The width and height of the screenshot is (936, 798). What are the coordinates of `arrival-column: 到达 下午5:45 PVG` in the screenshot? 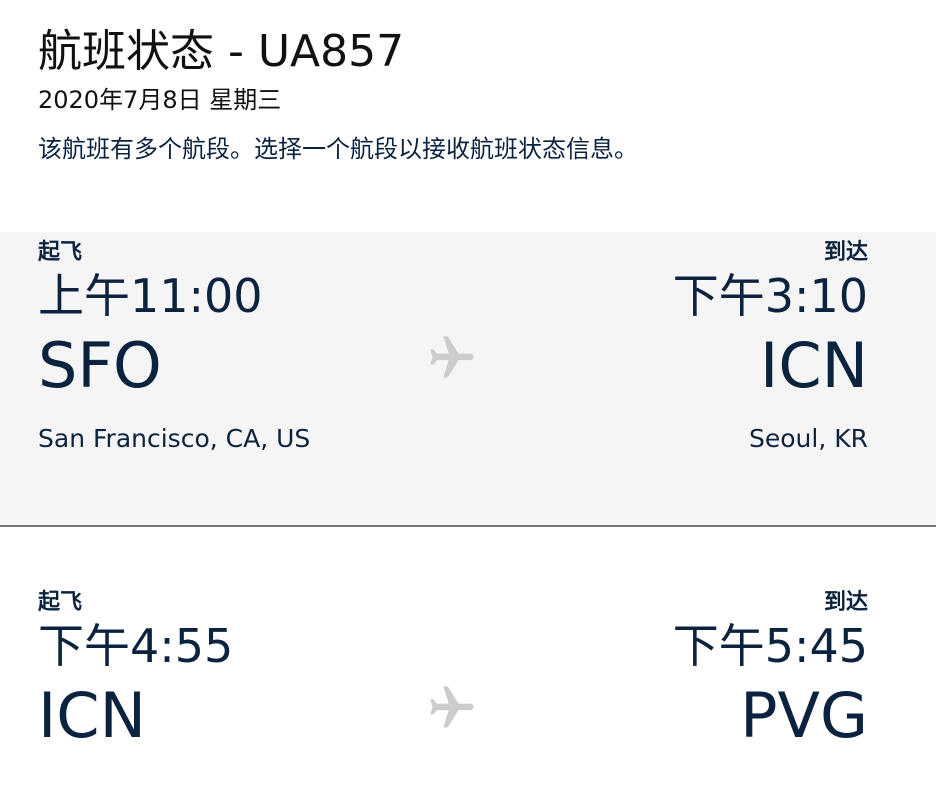 It's located at (770, 669).